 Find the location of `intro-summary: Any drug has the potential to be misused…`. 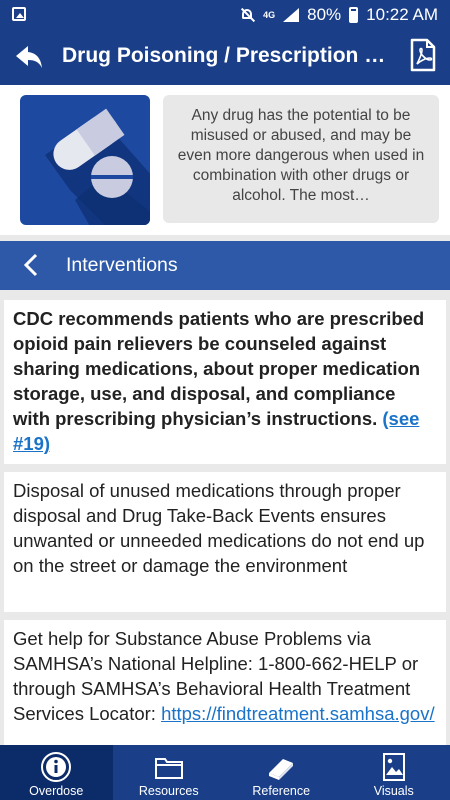

intro-summary: Any drug has the potential to be misused… is located at coordinates (301, 159).